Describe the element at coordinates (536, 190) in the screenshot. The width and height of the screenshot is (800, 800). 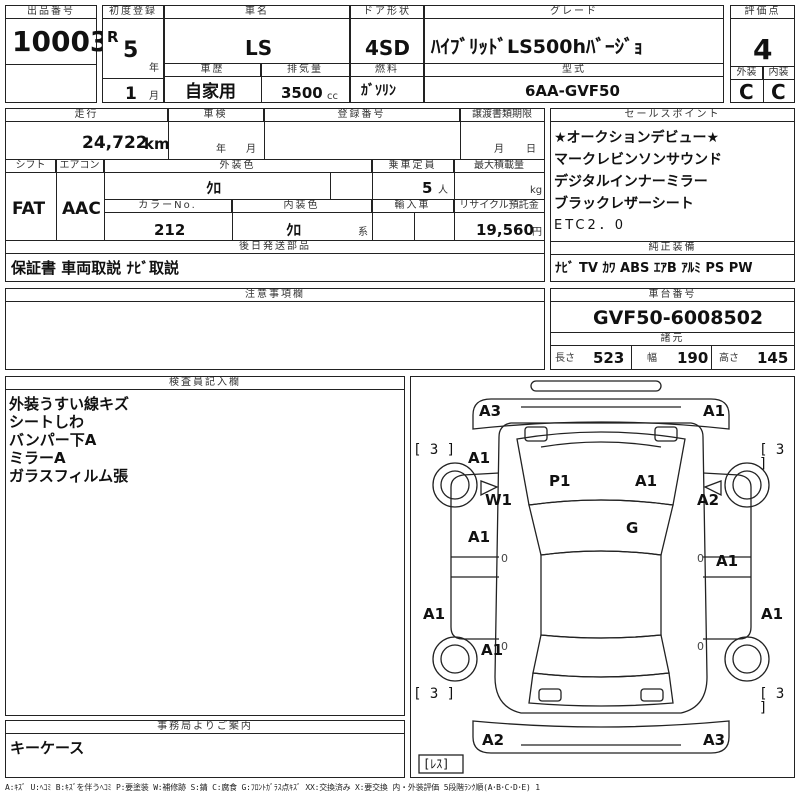
I see `load-unit: kg` at that location.